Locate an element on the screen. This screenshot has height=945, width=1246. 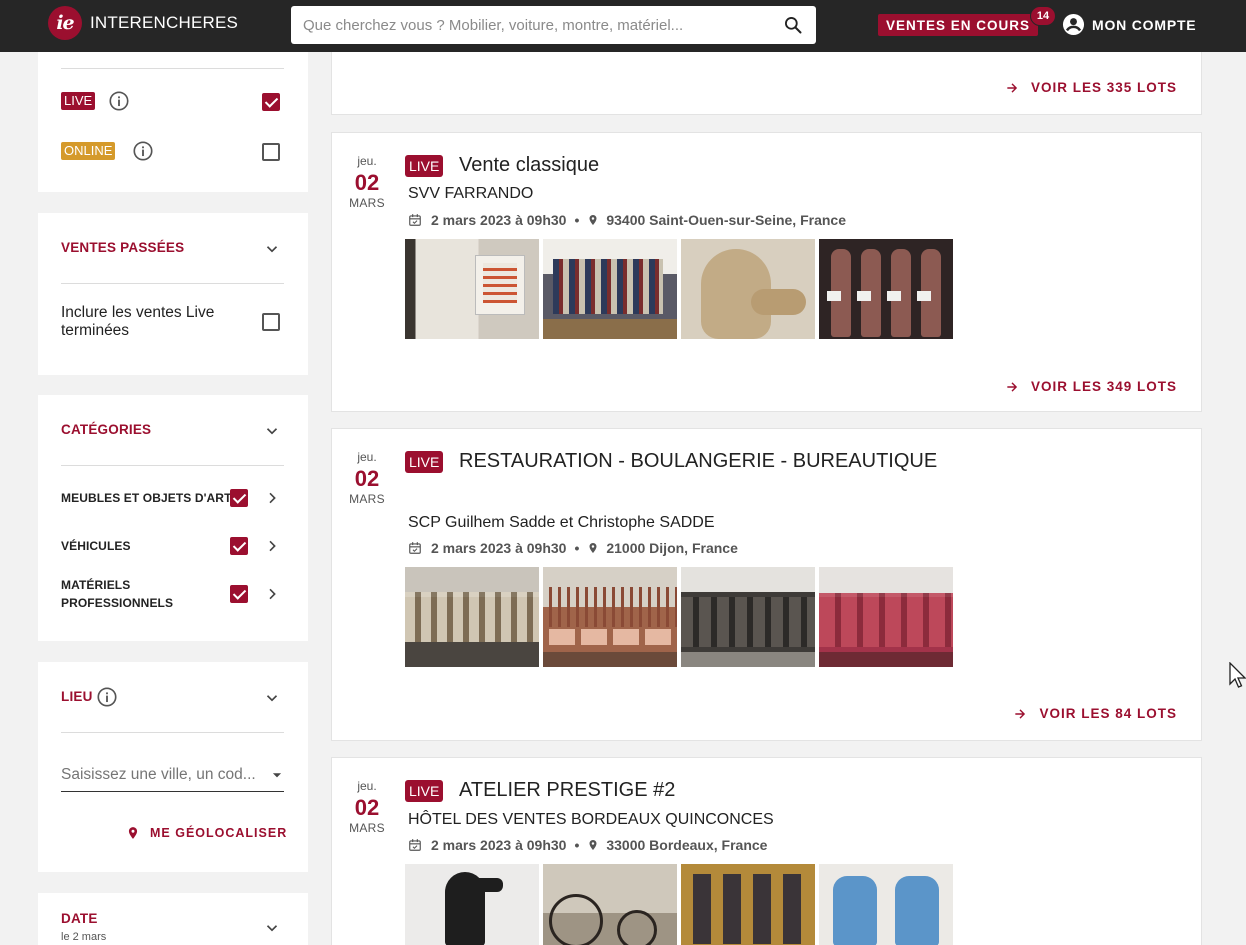
category-label: MATÉRIELS PROFESSIONNELS is located at coordinates (117, 594).